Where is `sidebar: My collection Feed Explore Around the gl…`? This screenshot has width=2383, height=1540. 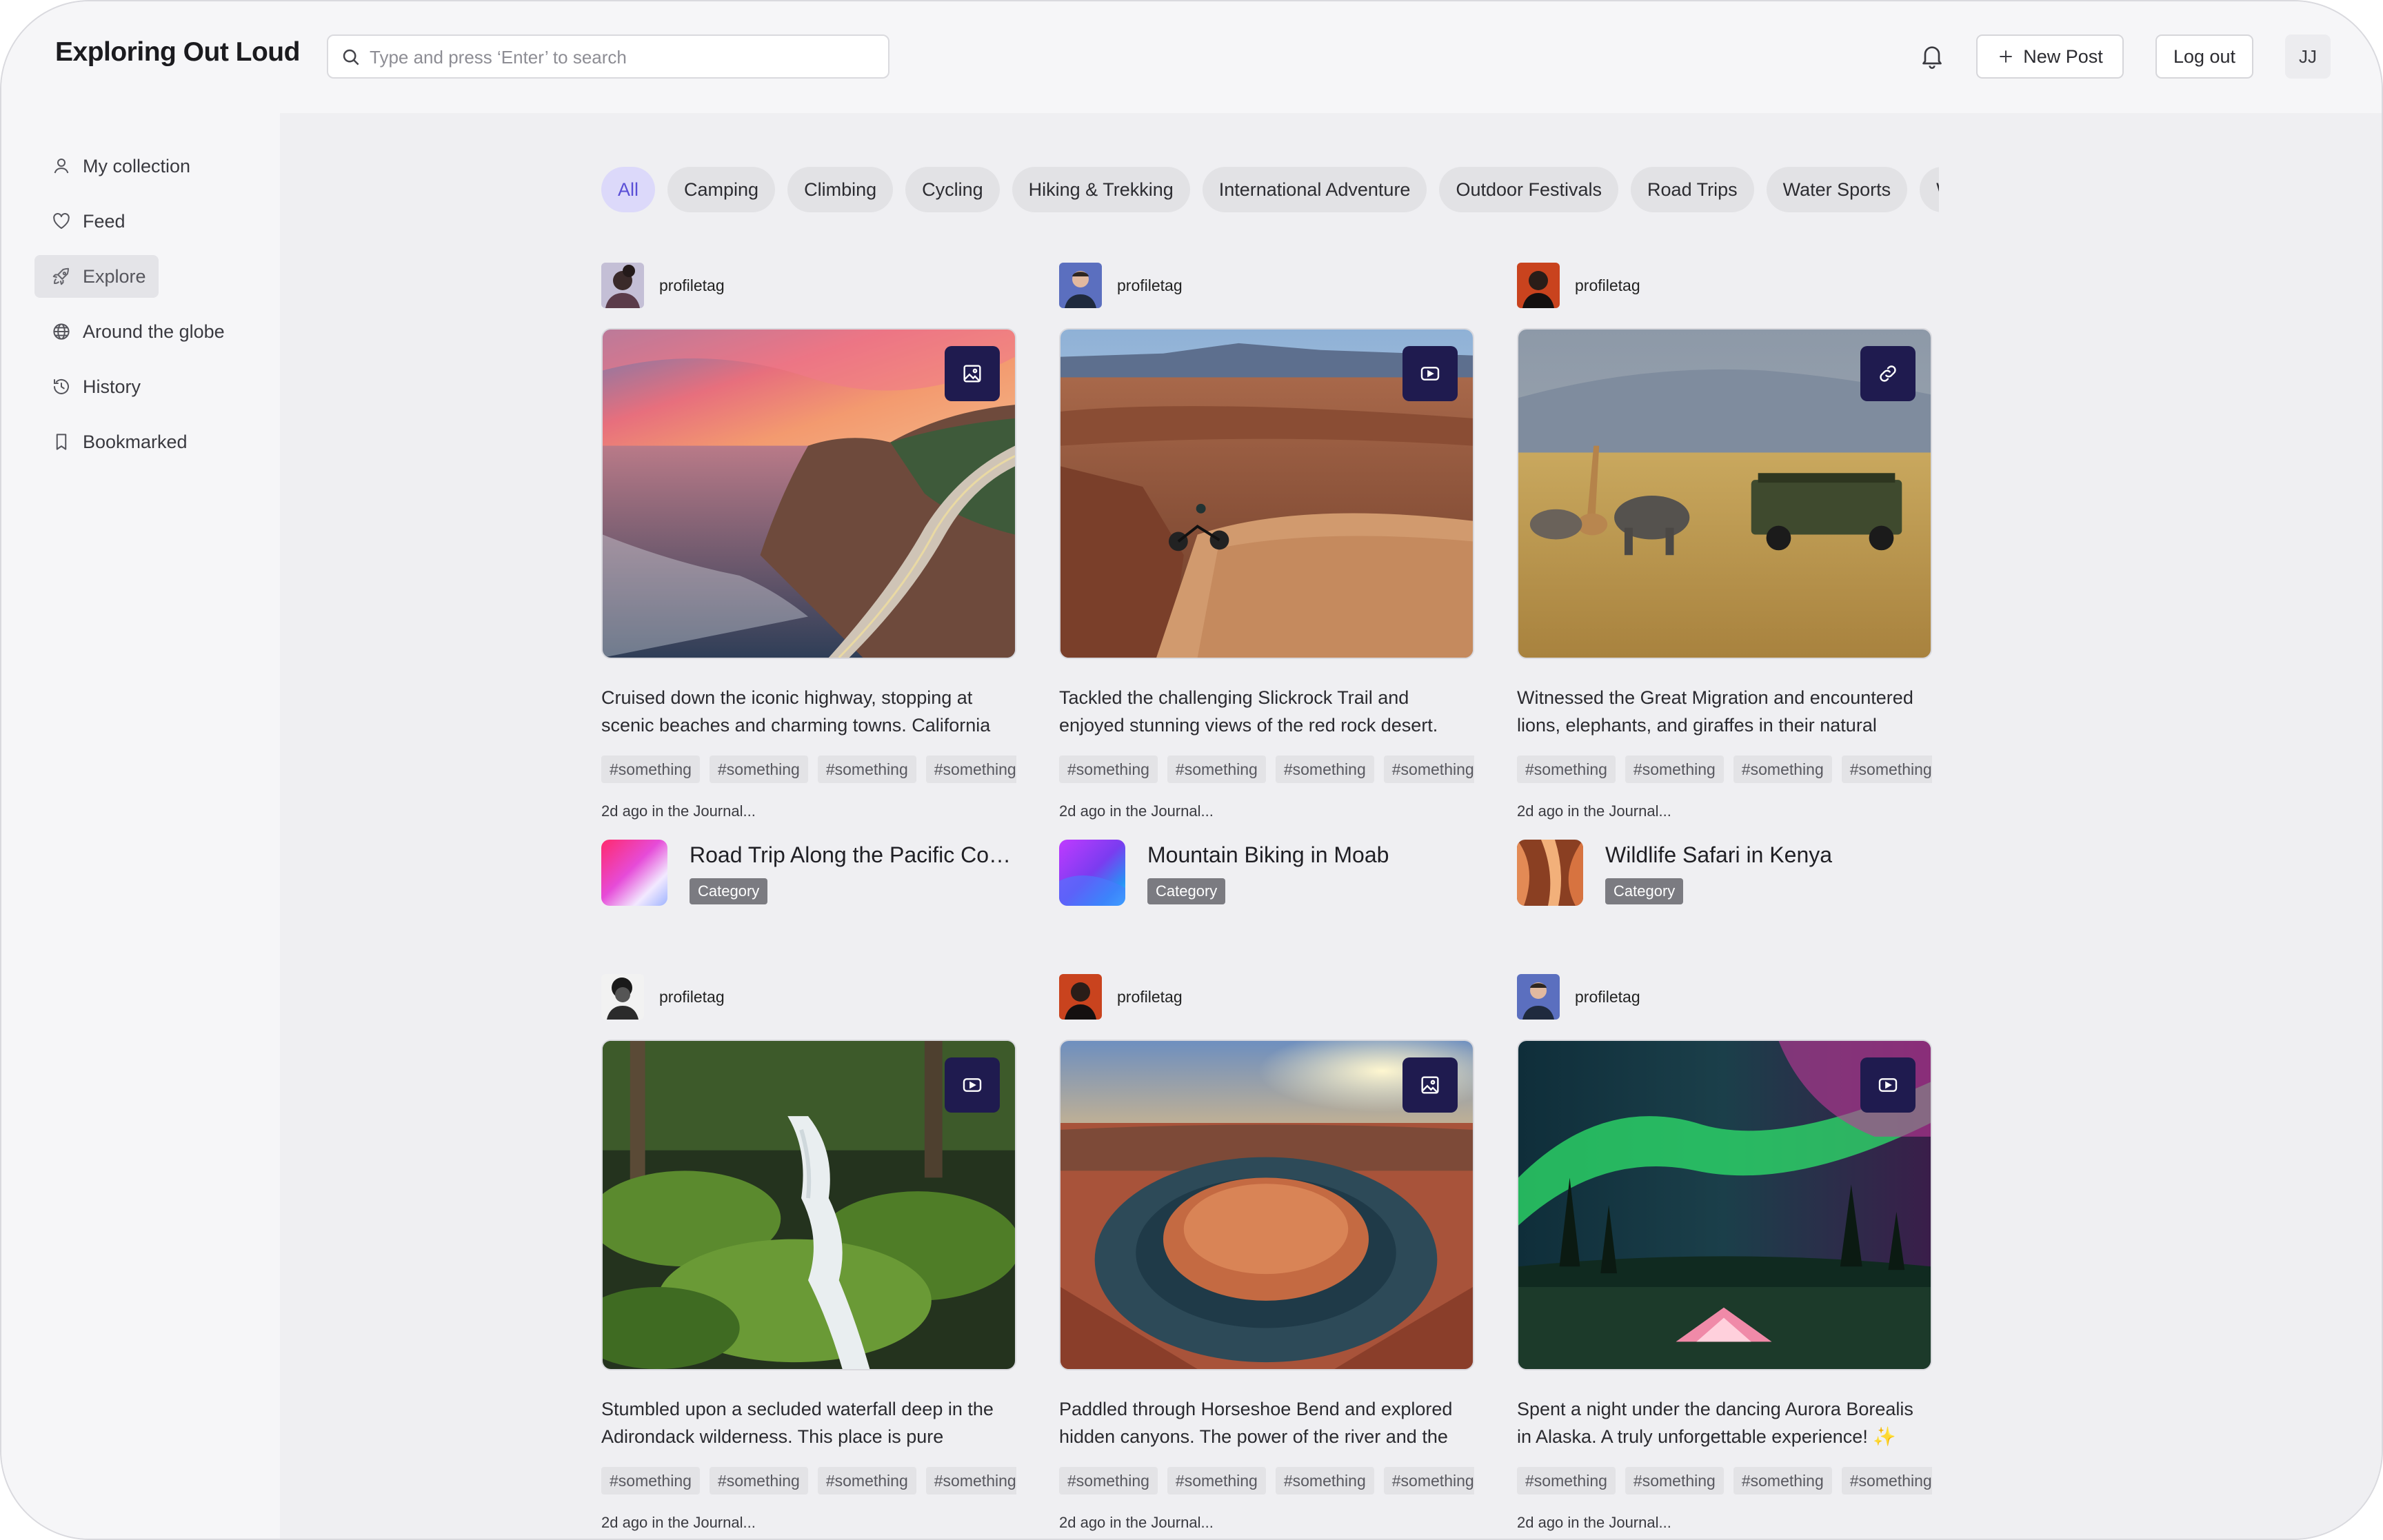 sidebar: My collection Feed Explore Around the gl… is located at coordinates (140, 826).